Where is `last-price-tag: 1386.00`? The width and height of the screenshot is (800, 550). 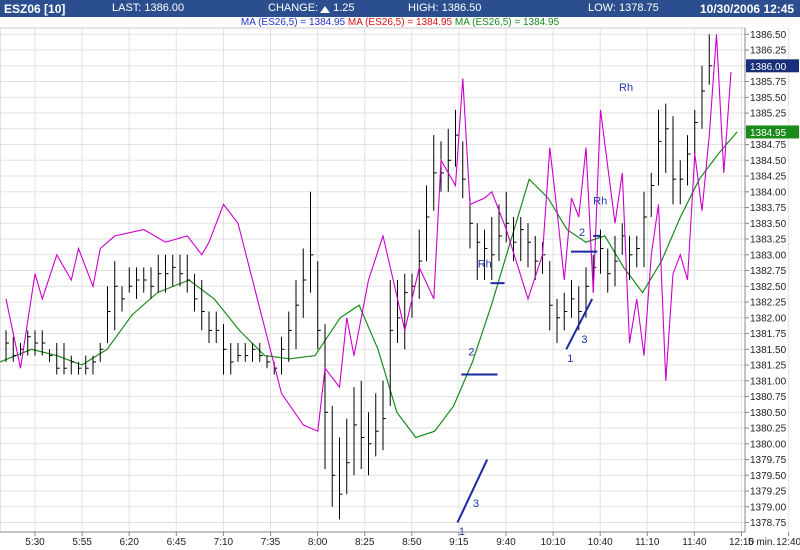 last-price-tag: 1386.00 is located at coordinates (772, 66).